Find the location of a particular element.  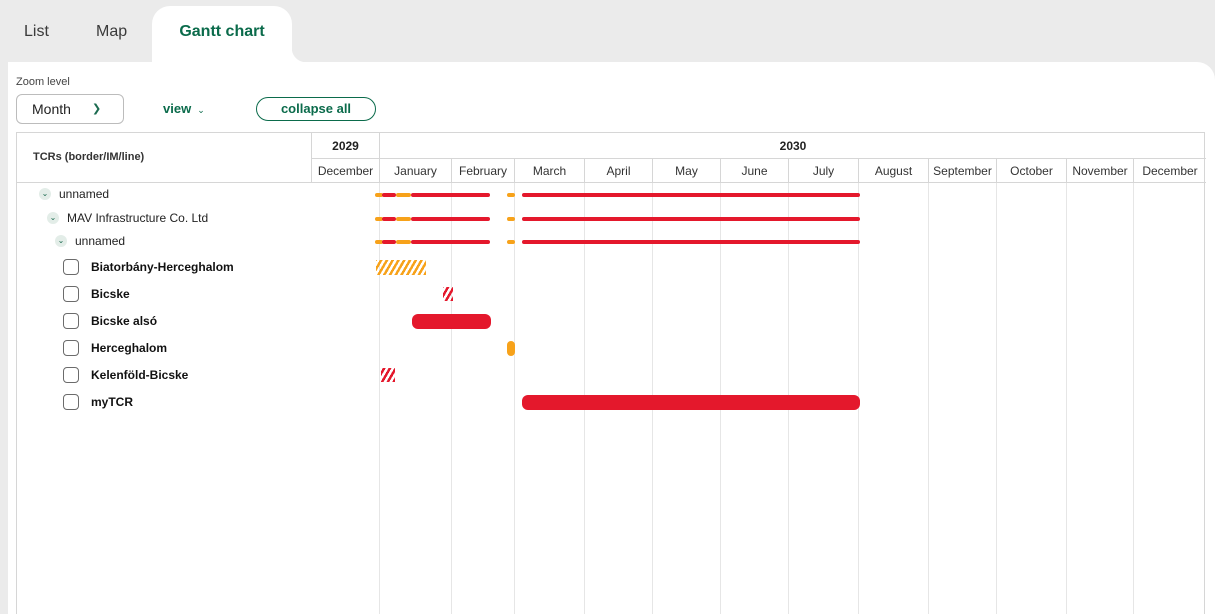

tcr-row: Bicske is located at coordinates (96, 294).